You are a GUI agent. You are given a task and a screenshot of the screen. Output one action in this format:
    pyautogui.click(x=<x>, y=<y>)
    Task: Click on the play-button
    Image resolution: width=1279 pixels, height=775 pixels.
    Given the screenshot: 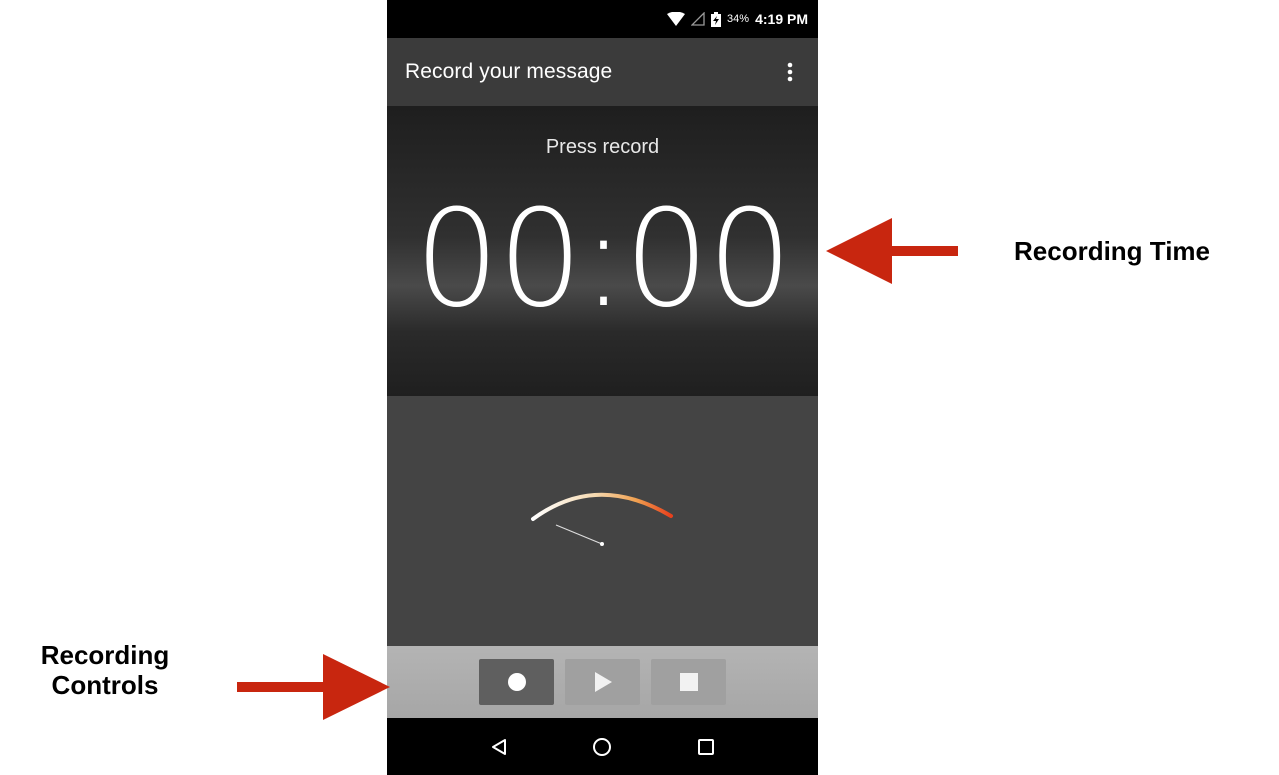 What is the action you would take?
    pyautogui.click(x=602, y=682)
    